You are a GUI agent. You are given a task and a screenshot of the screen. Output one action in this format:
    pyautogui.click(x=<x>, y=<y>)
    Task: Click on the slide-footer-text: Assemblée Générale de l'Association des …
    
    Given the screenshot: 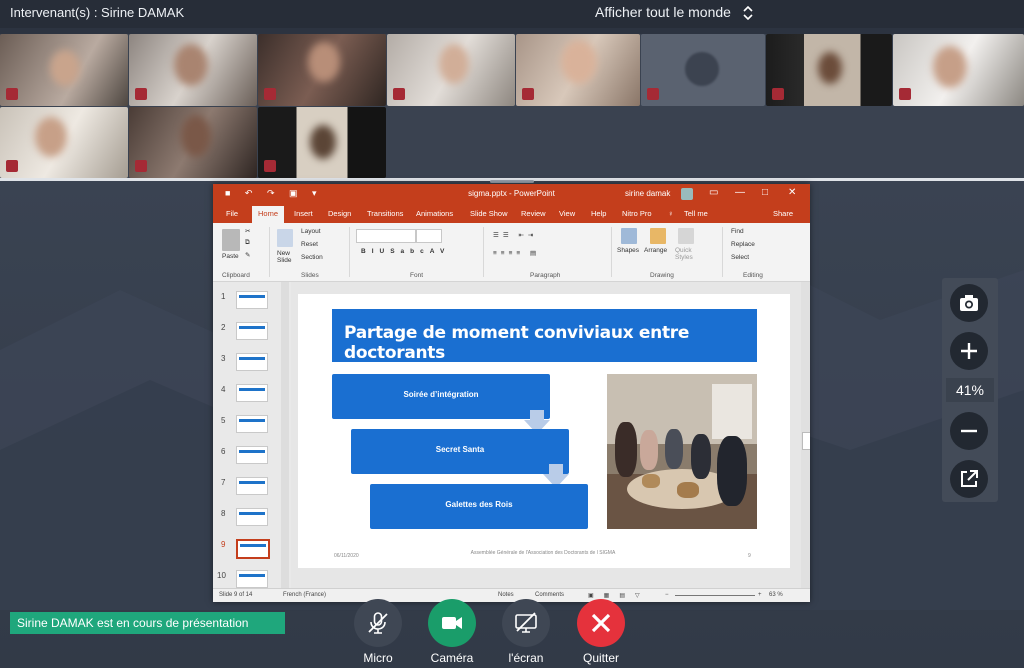 What is the action you would take?
    pyautogui.click(x=543, y=553)
    